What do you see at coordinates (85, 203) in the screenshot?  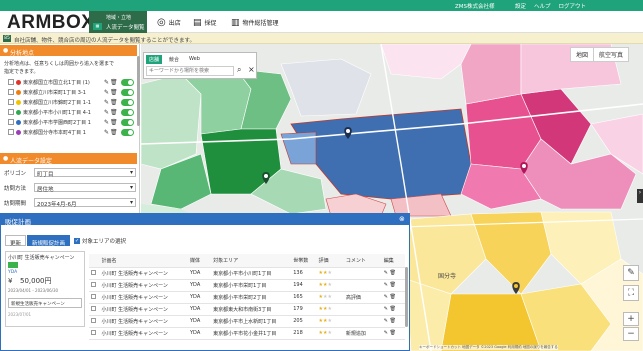 I see `period-select: 2023年4月-6月` at bounding box center [85, 203].